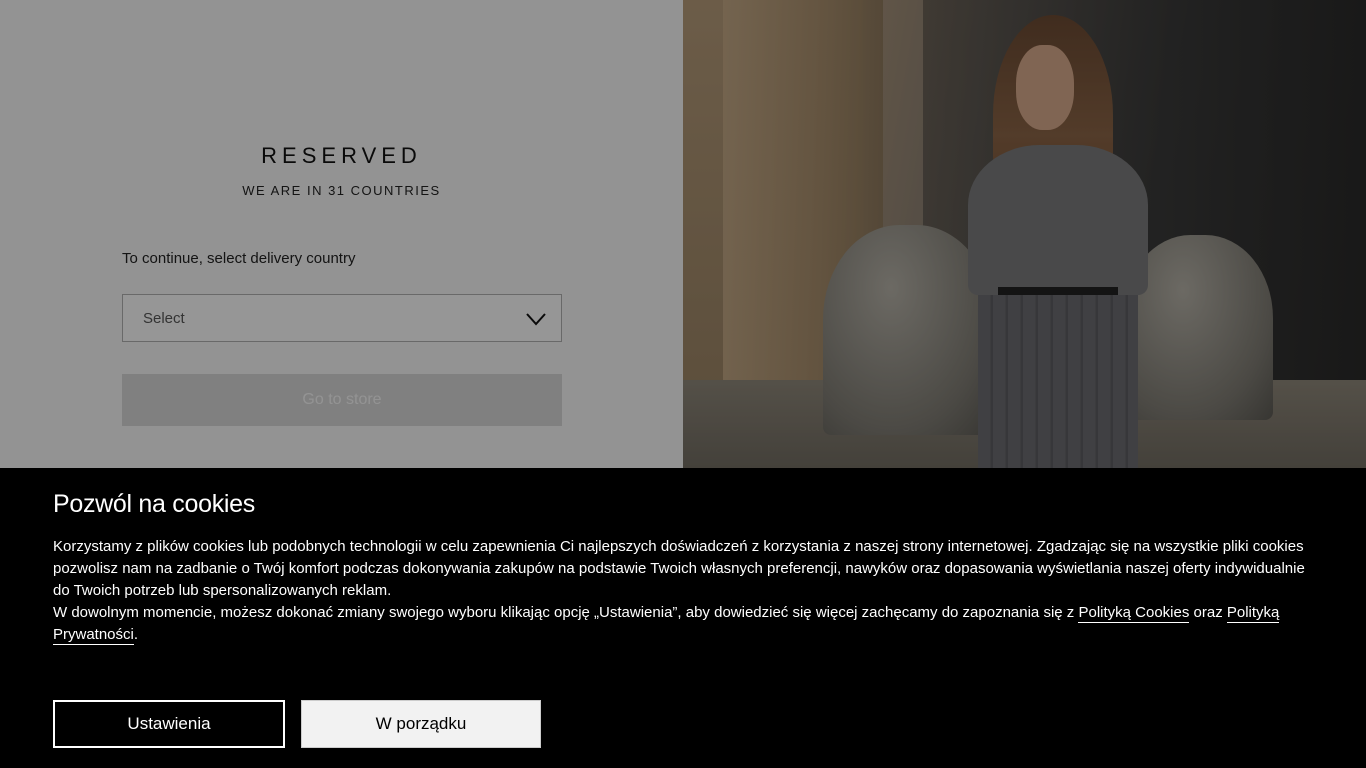 Image resolution: width=1366 pixels, height=768 pixels. I want to click on cookie-title: Pozwól na cookies, so click(154, 504).